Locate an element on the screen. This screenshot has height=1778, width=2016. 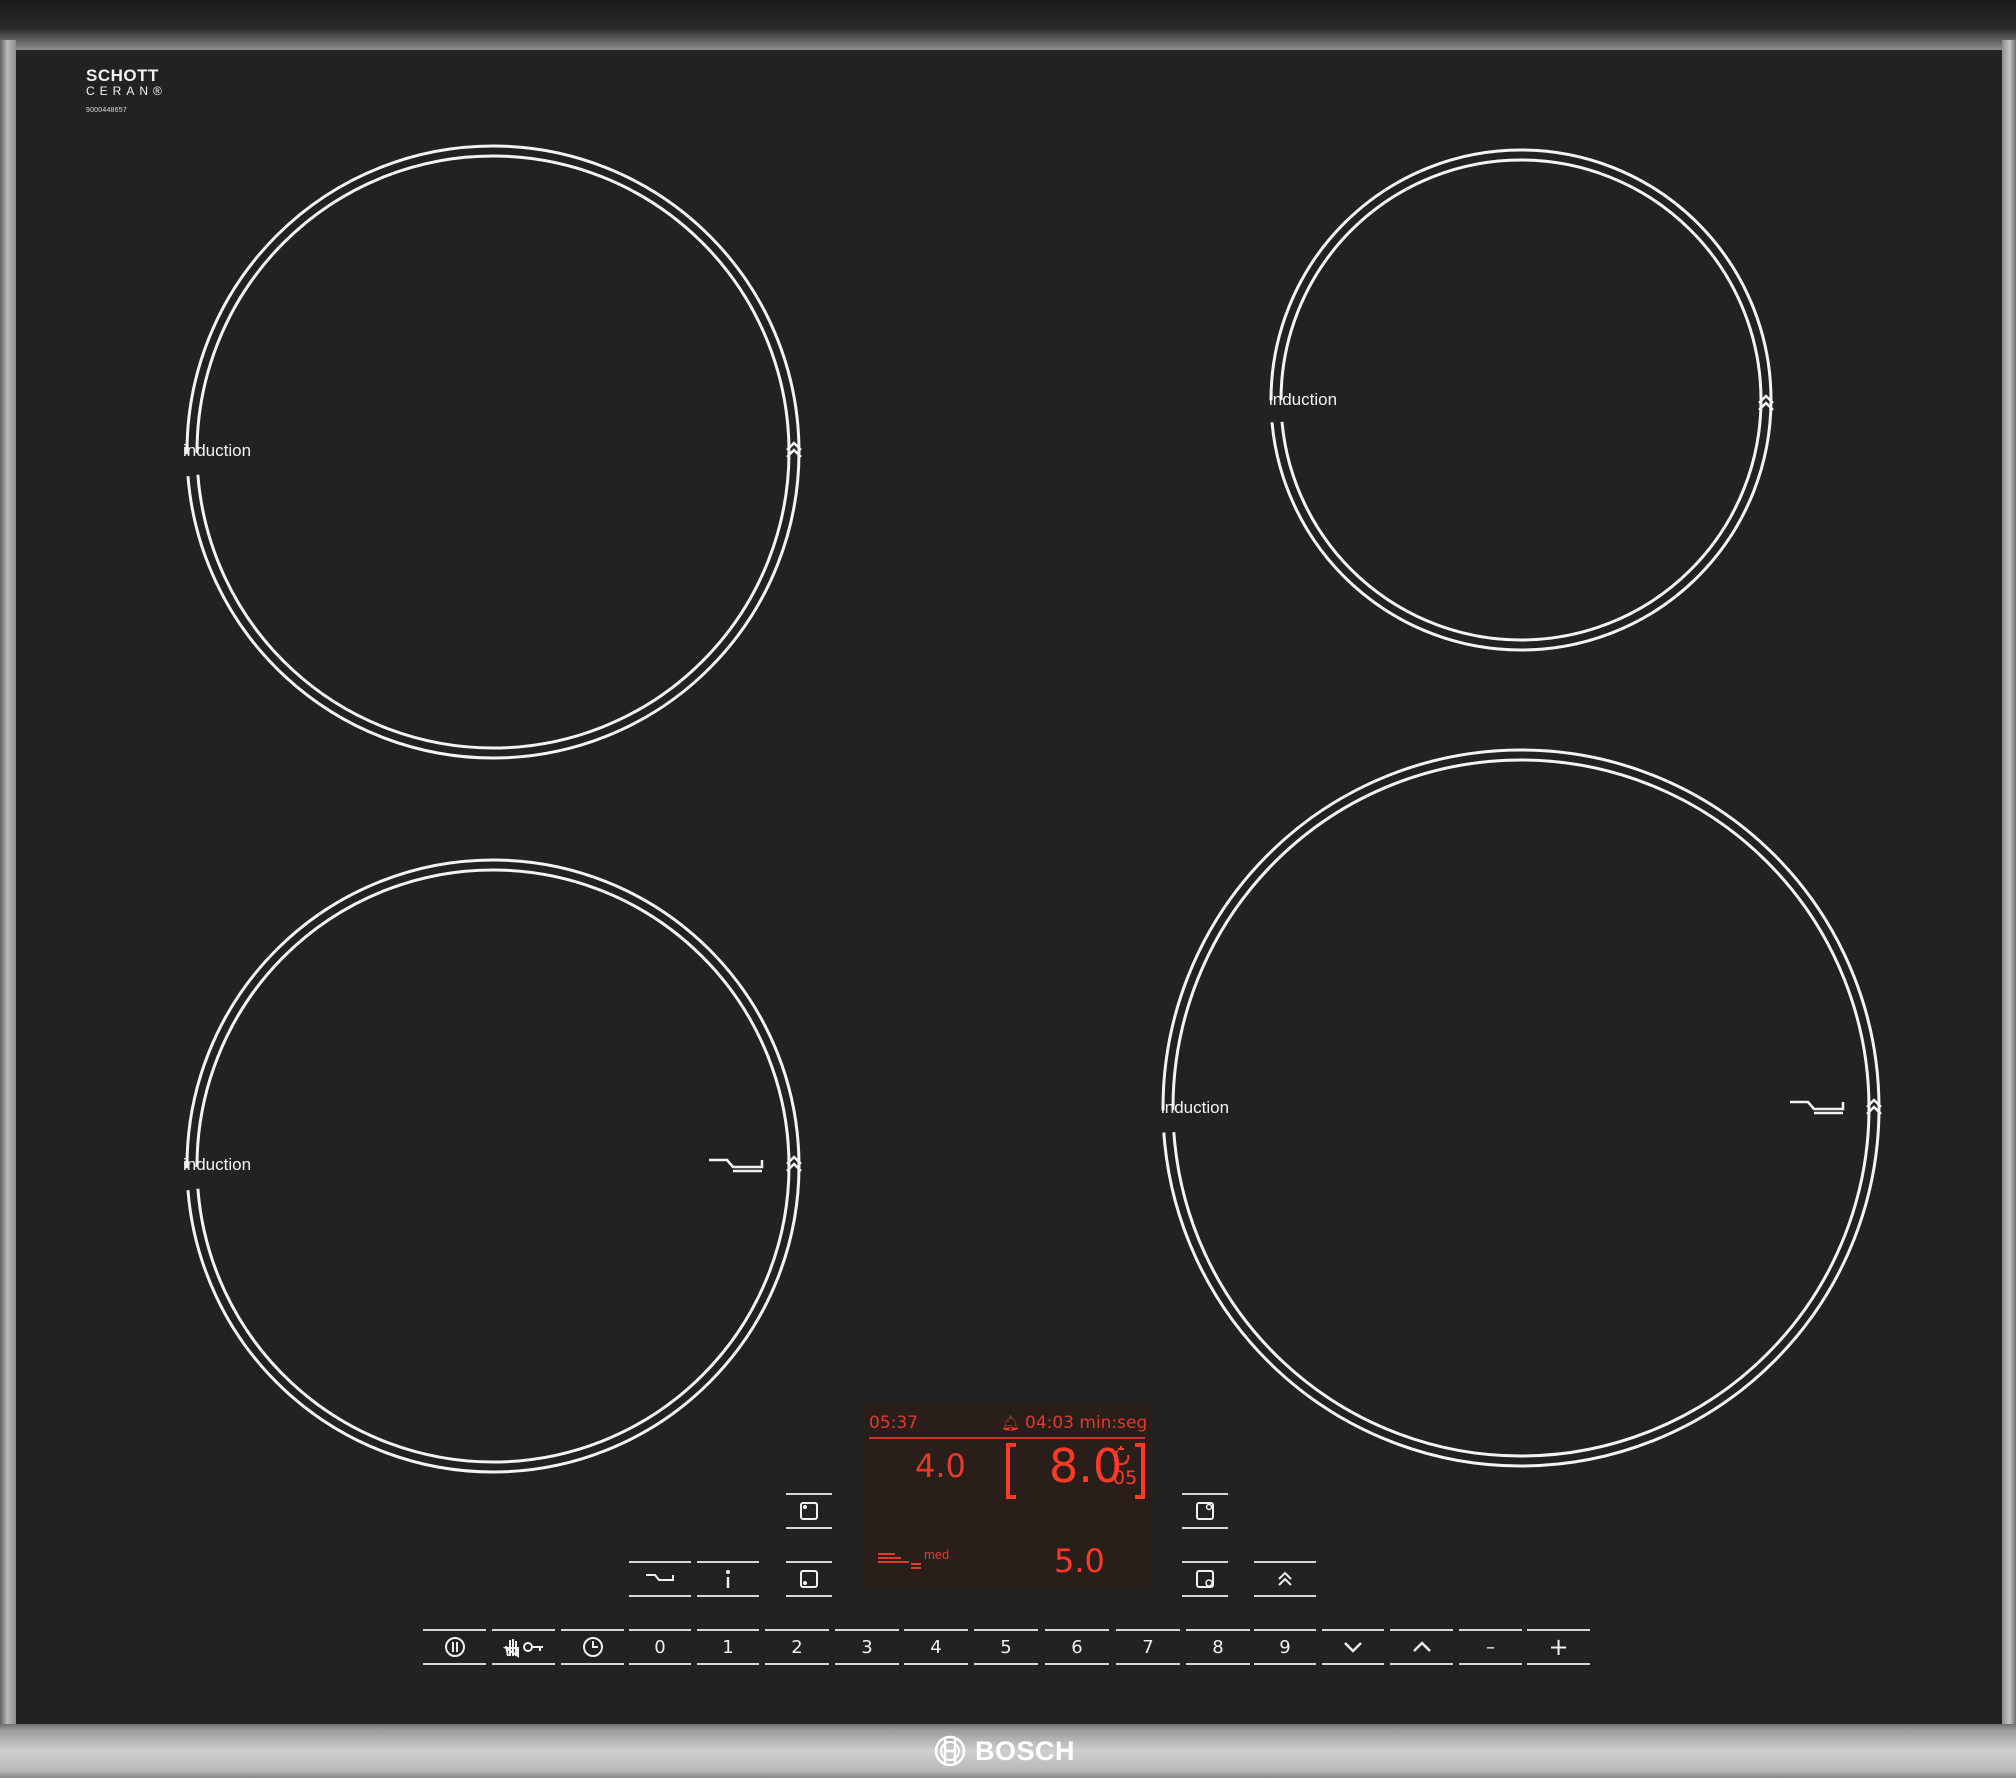
clock-readout: 05:37 is located at coordinates (893, 1423).